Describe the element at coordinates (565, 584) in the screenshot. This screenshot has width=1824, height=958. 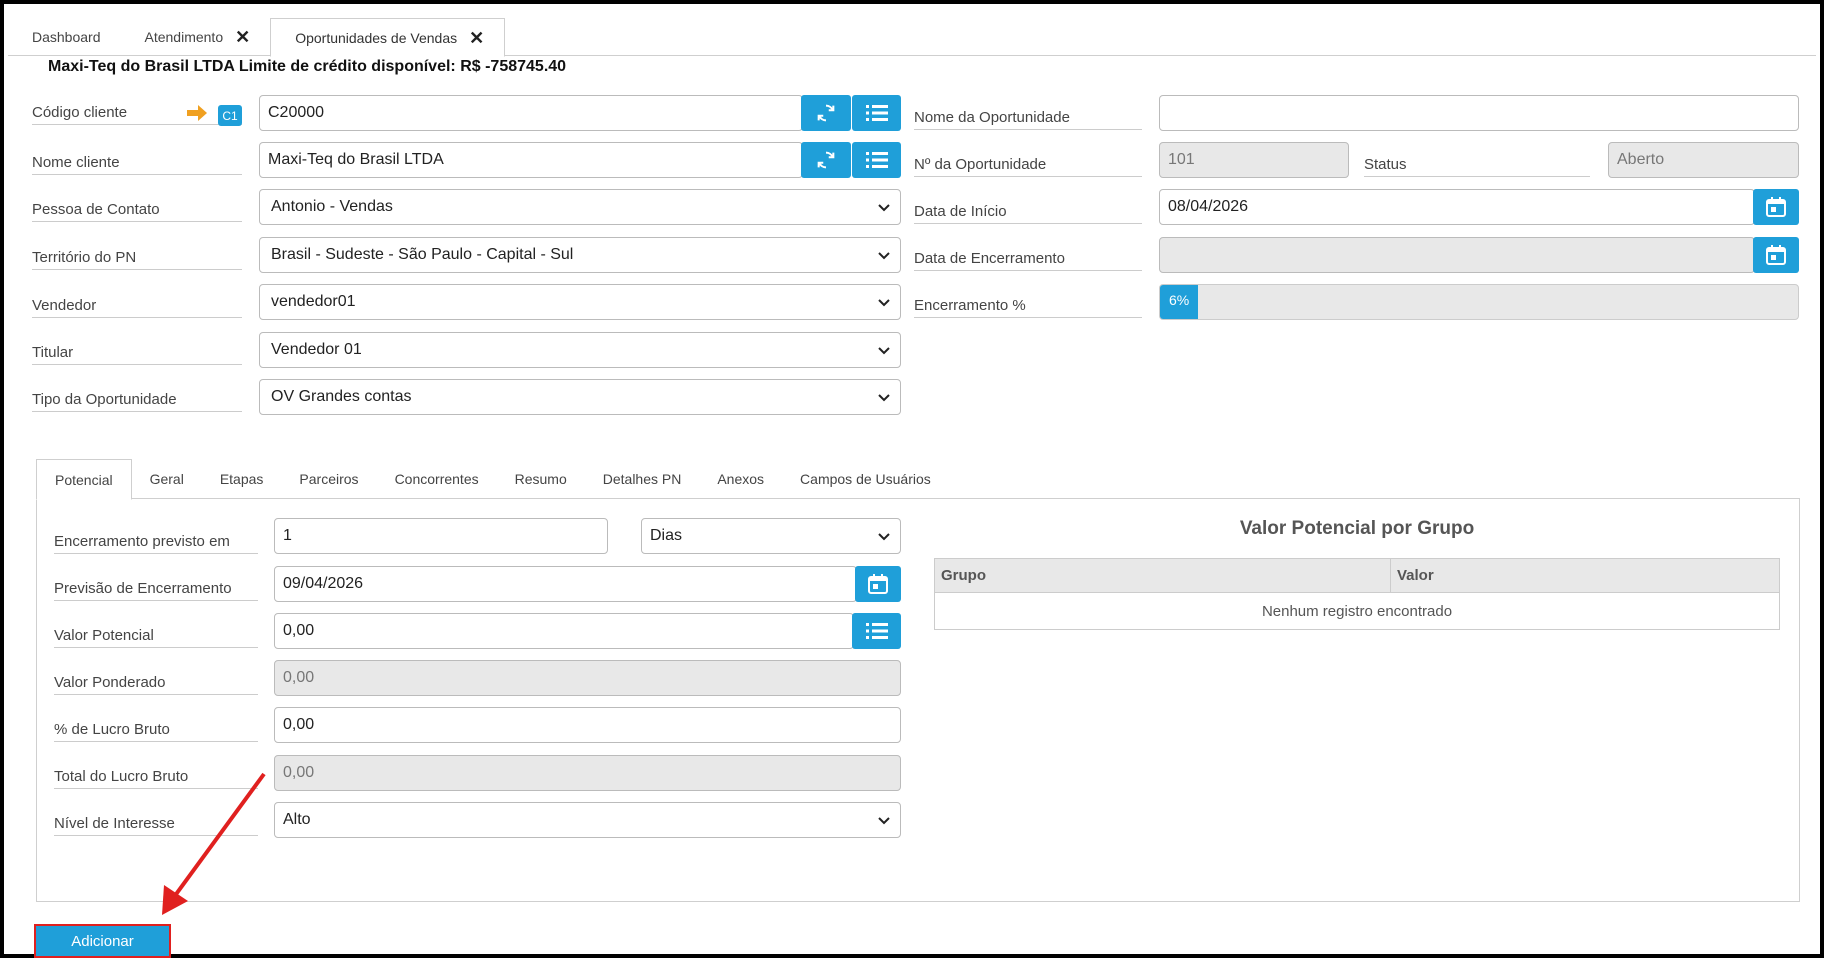
I see `previsao-encerramento-input: 09/04/2026` at that location.